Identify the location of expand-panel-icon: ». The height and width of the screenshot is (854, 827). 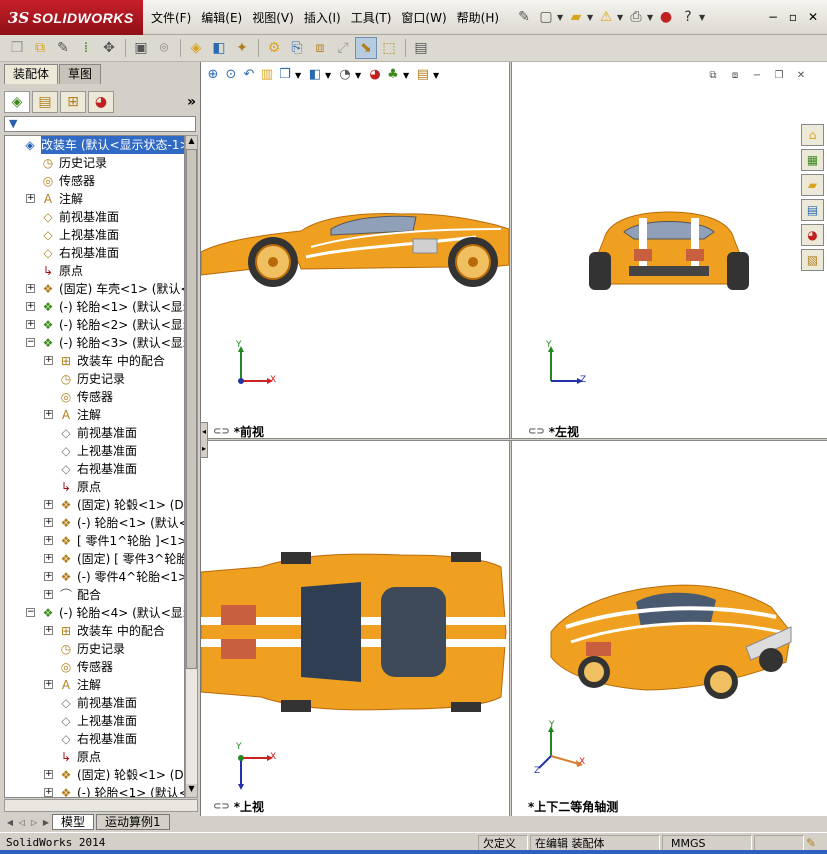
(191, 102).